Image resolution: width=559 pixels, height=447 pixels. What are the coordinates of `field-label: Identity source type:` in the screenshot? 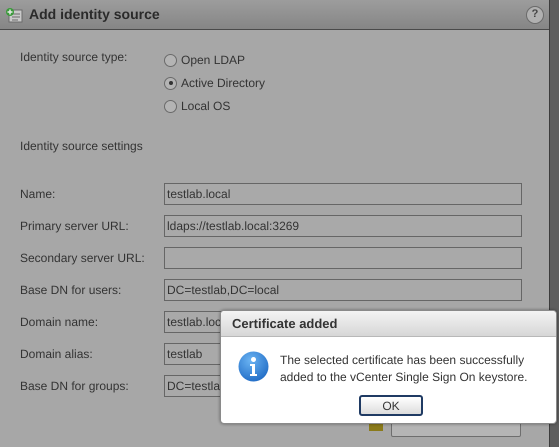 It's located at (74, 57).